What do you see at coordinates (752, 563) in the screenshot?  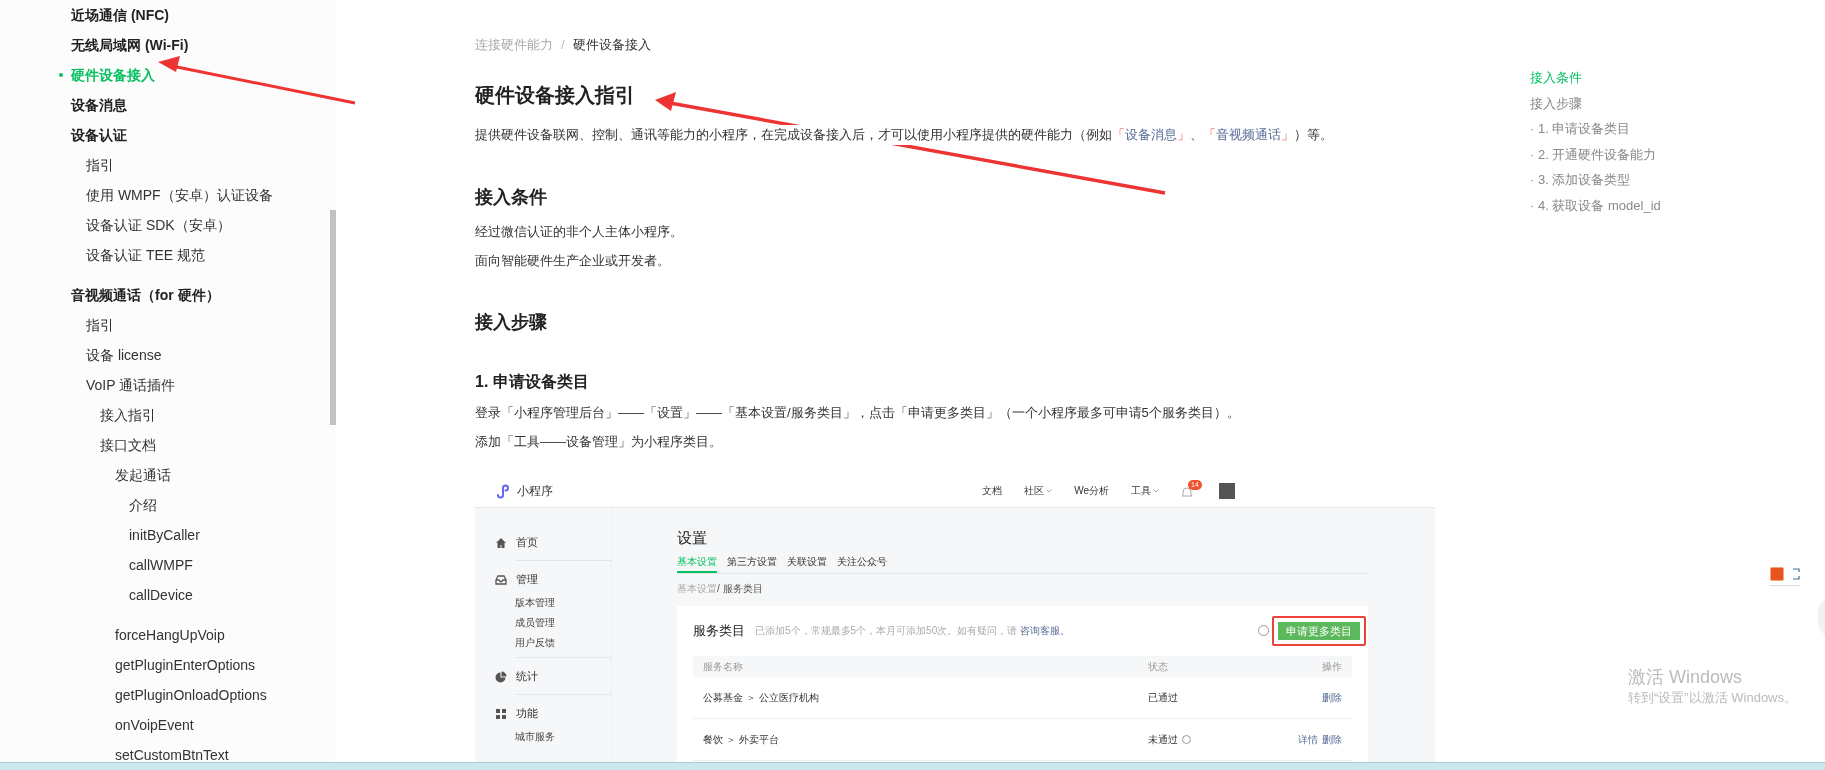 I see `tab: 第三方设置` at bounding box center [752, 563].